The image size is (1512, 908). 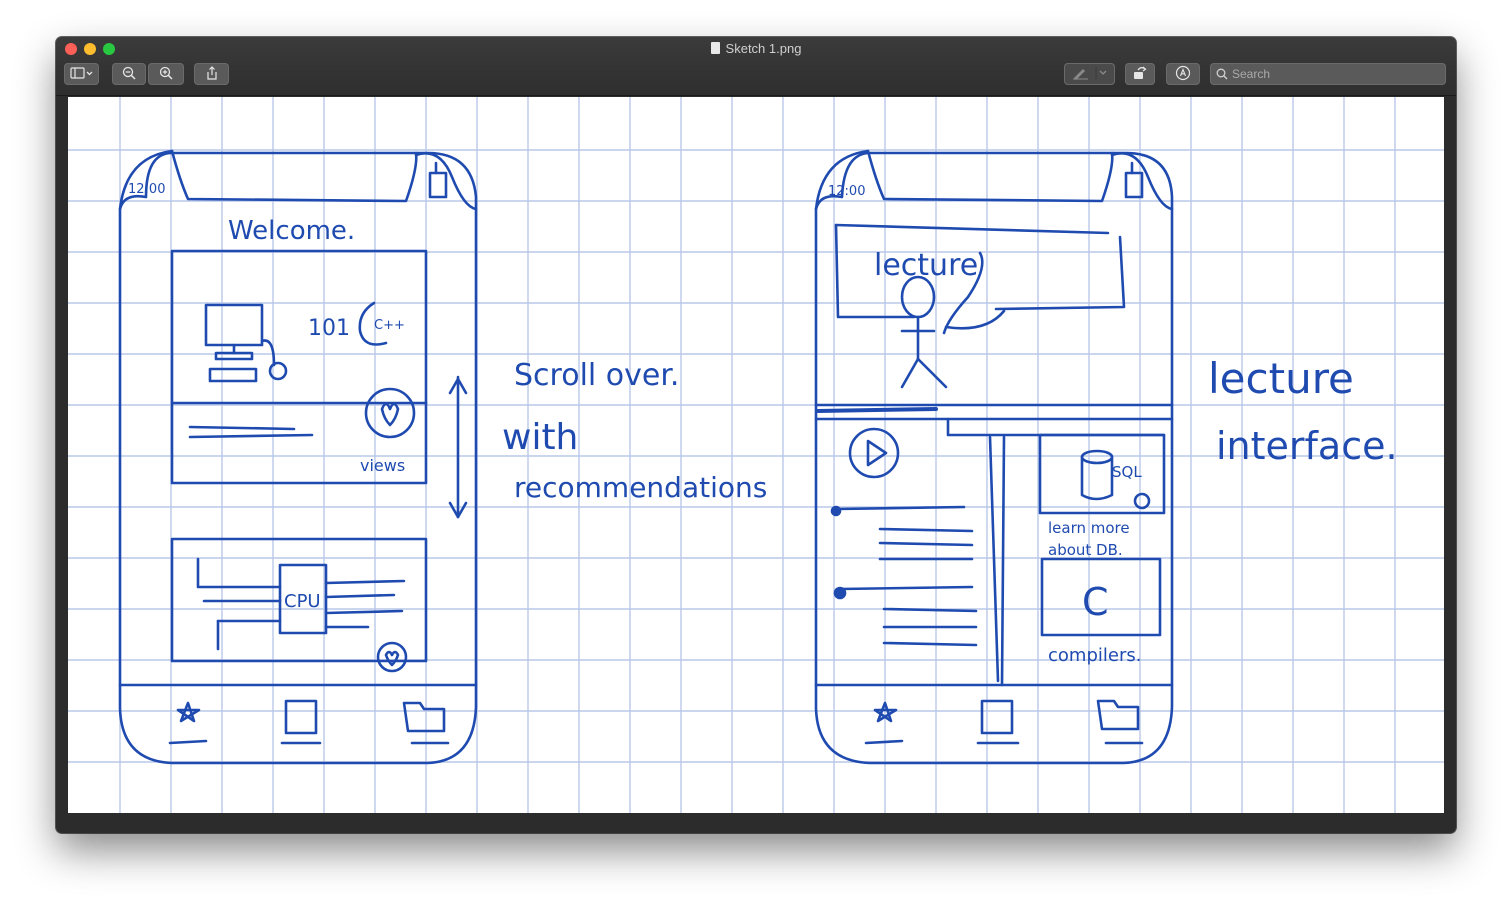 What do you see at coordinates (1303, 411) in the screenshot?
I see `right-annotation: lecture interface.` at bounding box center [1303, 411].